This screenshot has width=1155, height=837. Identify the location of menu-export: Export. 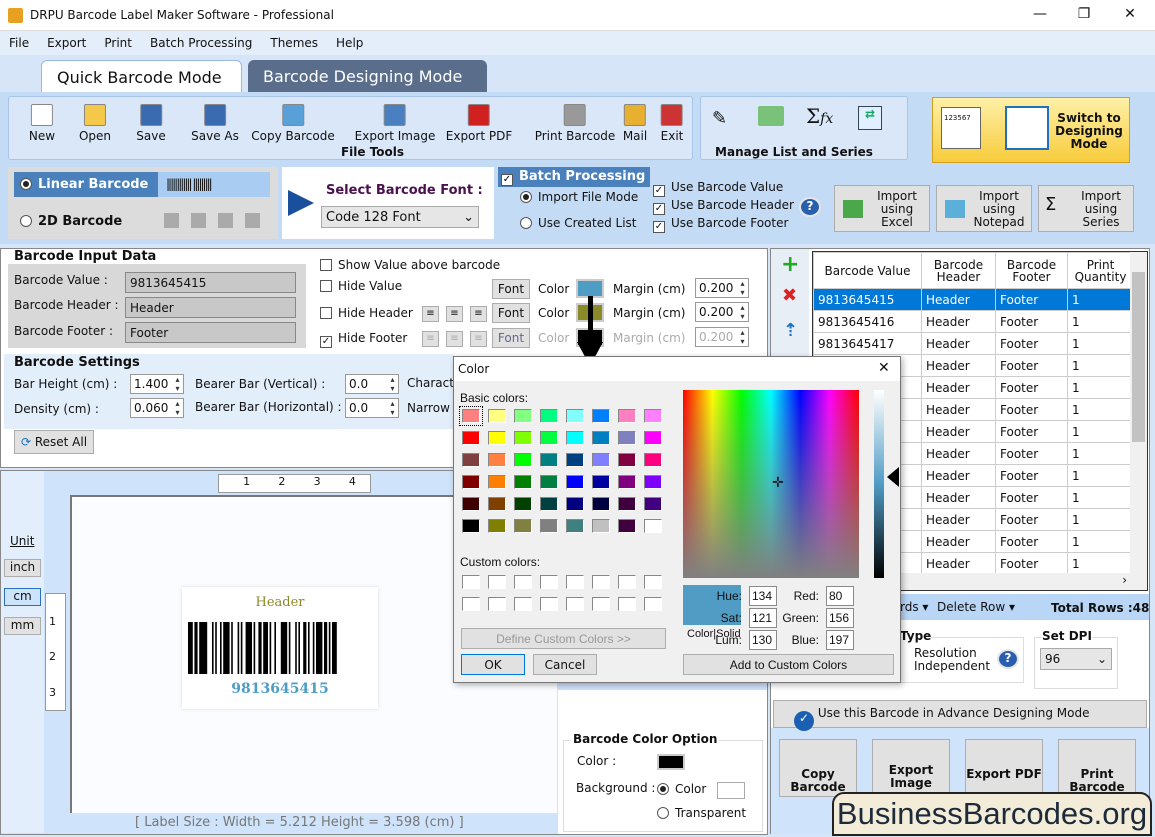
(66, 43).